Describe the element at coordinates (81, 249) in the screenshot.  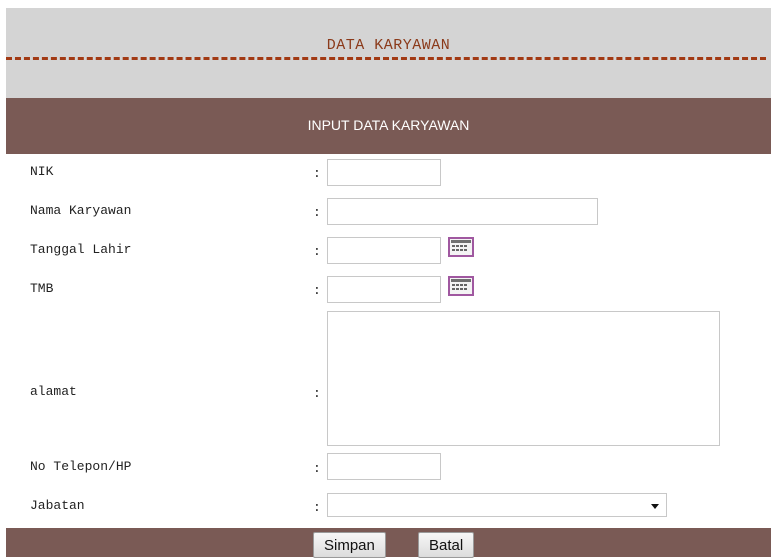
I see `tanggal-lahir-label: Tanggal Lahir` at that location.